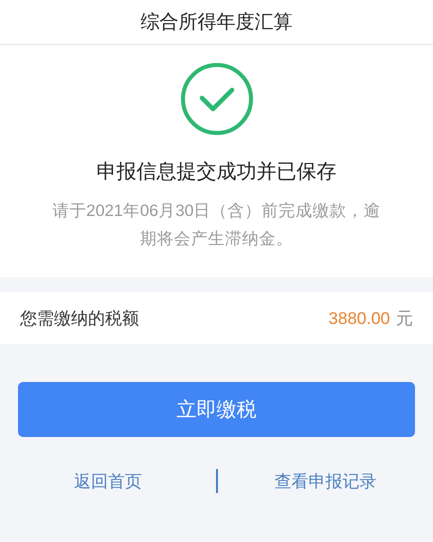 The width and height of the screenshot is (433, 542). I want to click on nav-link: 查看申报记录, so click(325, 481).